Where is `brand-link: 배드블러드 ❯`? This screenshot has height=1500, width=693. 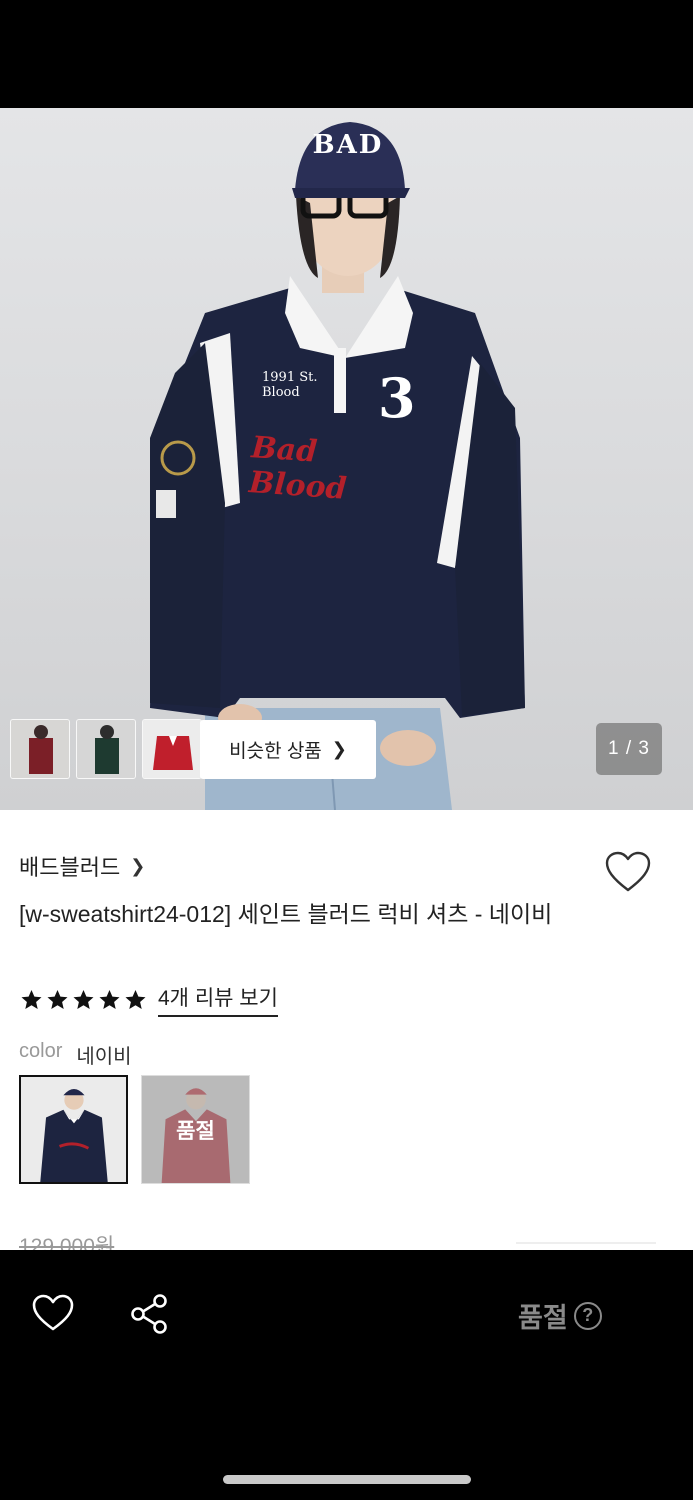
brand-link: 배드블러드 ❯ is located at coordinates (82, 866).